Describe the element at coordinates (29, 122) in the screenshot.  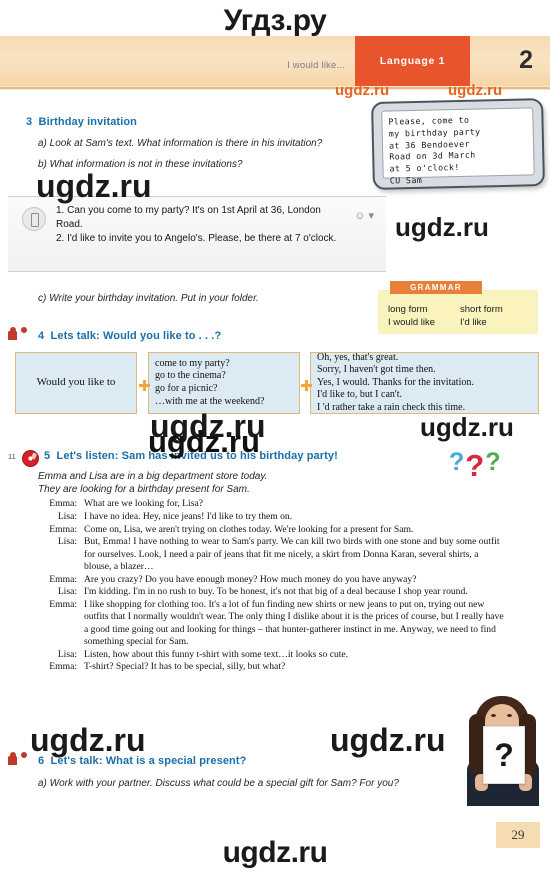
I see `exercise-3-number: 3` at that location.